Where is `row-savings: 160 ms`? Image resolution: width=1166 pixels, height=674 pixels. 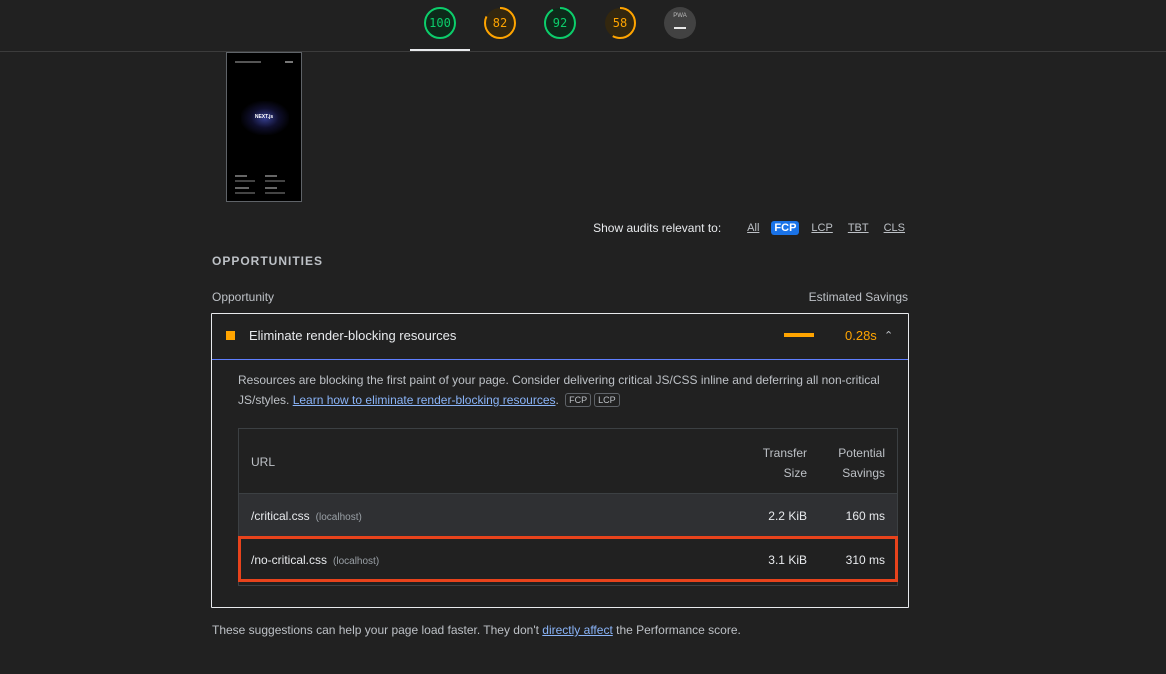 row-savings: 160 ms is located at coordinates (865, 516).